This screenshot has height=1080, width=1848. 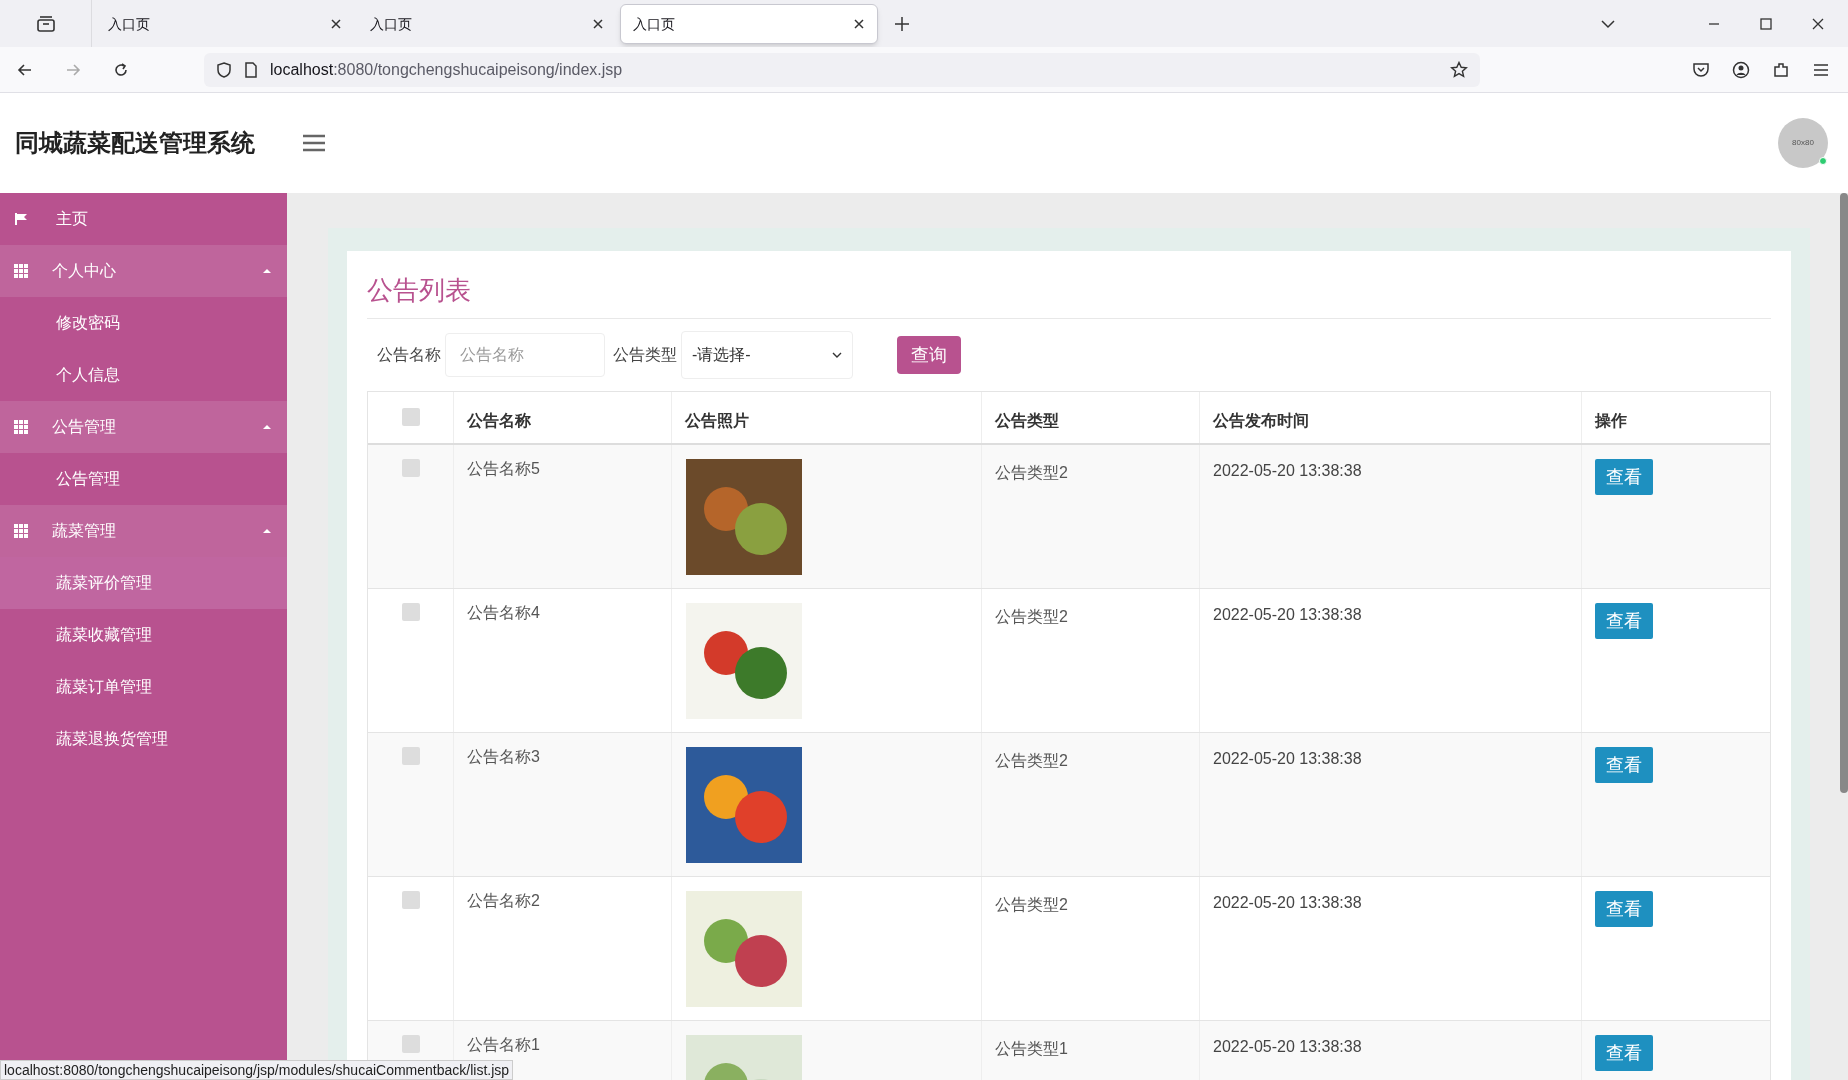 What do you see at coordinates (1741, 69) in the screenshot?
I see `account-icon` at bounding box center [1741, 69].